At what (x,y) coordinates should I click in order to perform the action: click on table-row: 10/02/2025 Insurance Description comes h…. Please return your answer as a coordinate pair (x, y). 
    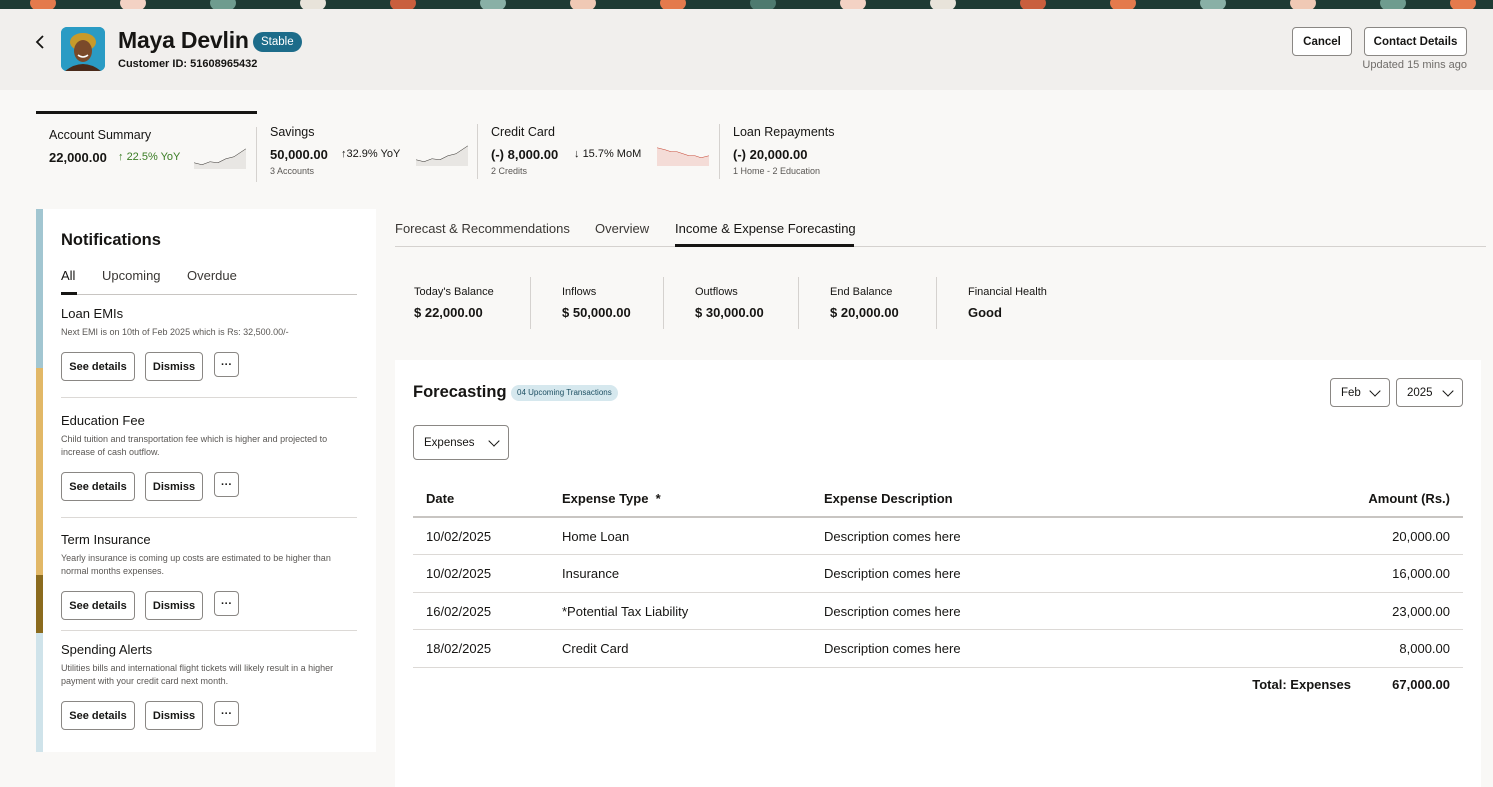
    Looking at the image, I should click on (938, 574).